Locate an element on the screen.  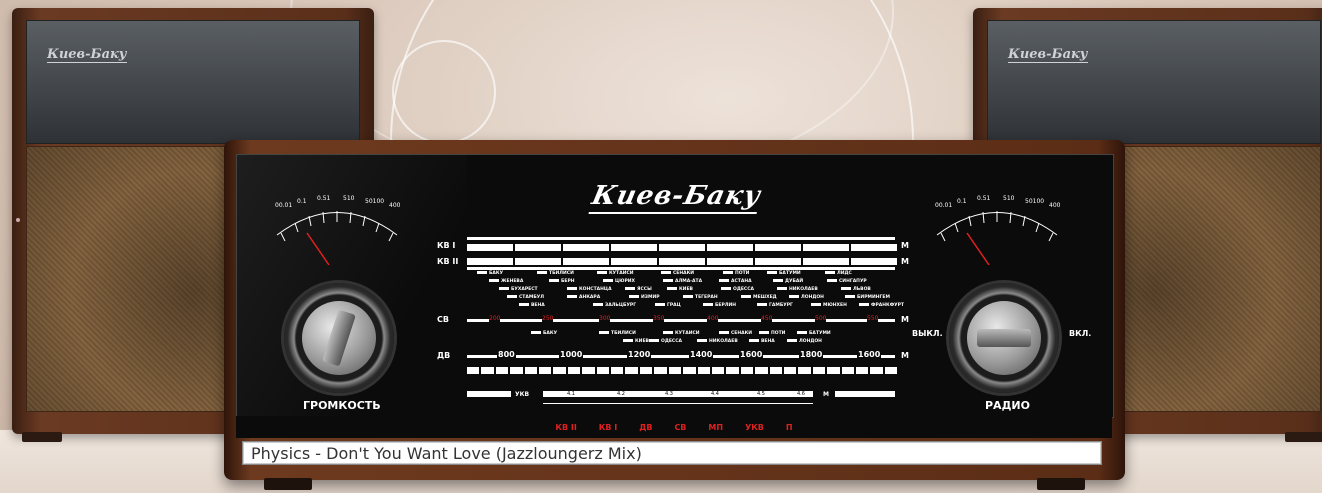
sv-number: 350 is located at coordinates (659, 318).